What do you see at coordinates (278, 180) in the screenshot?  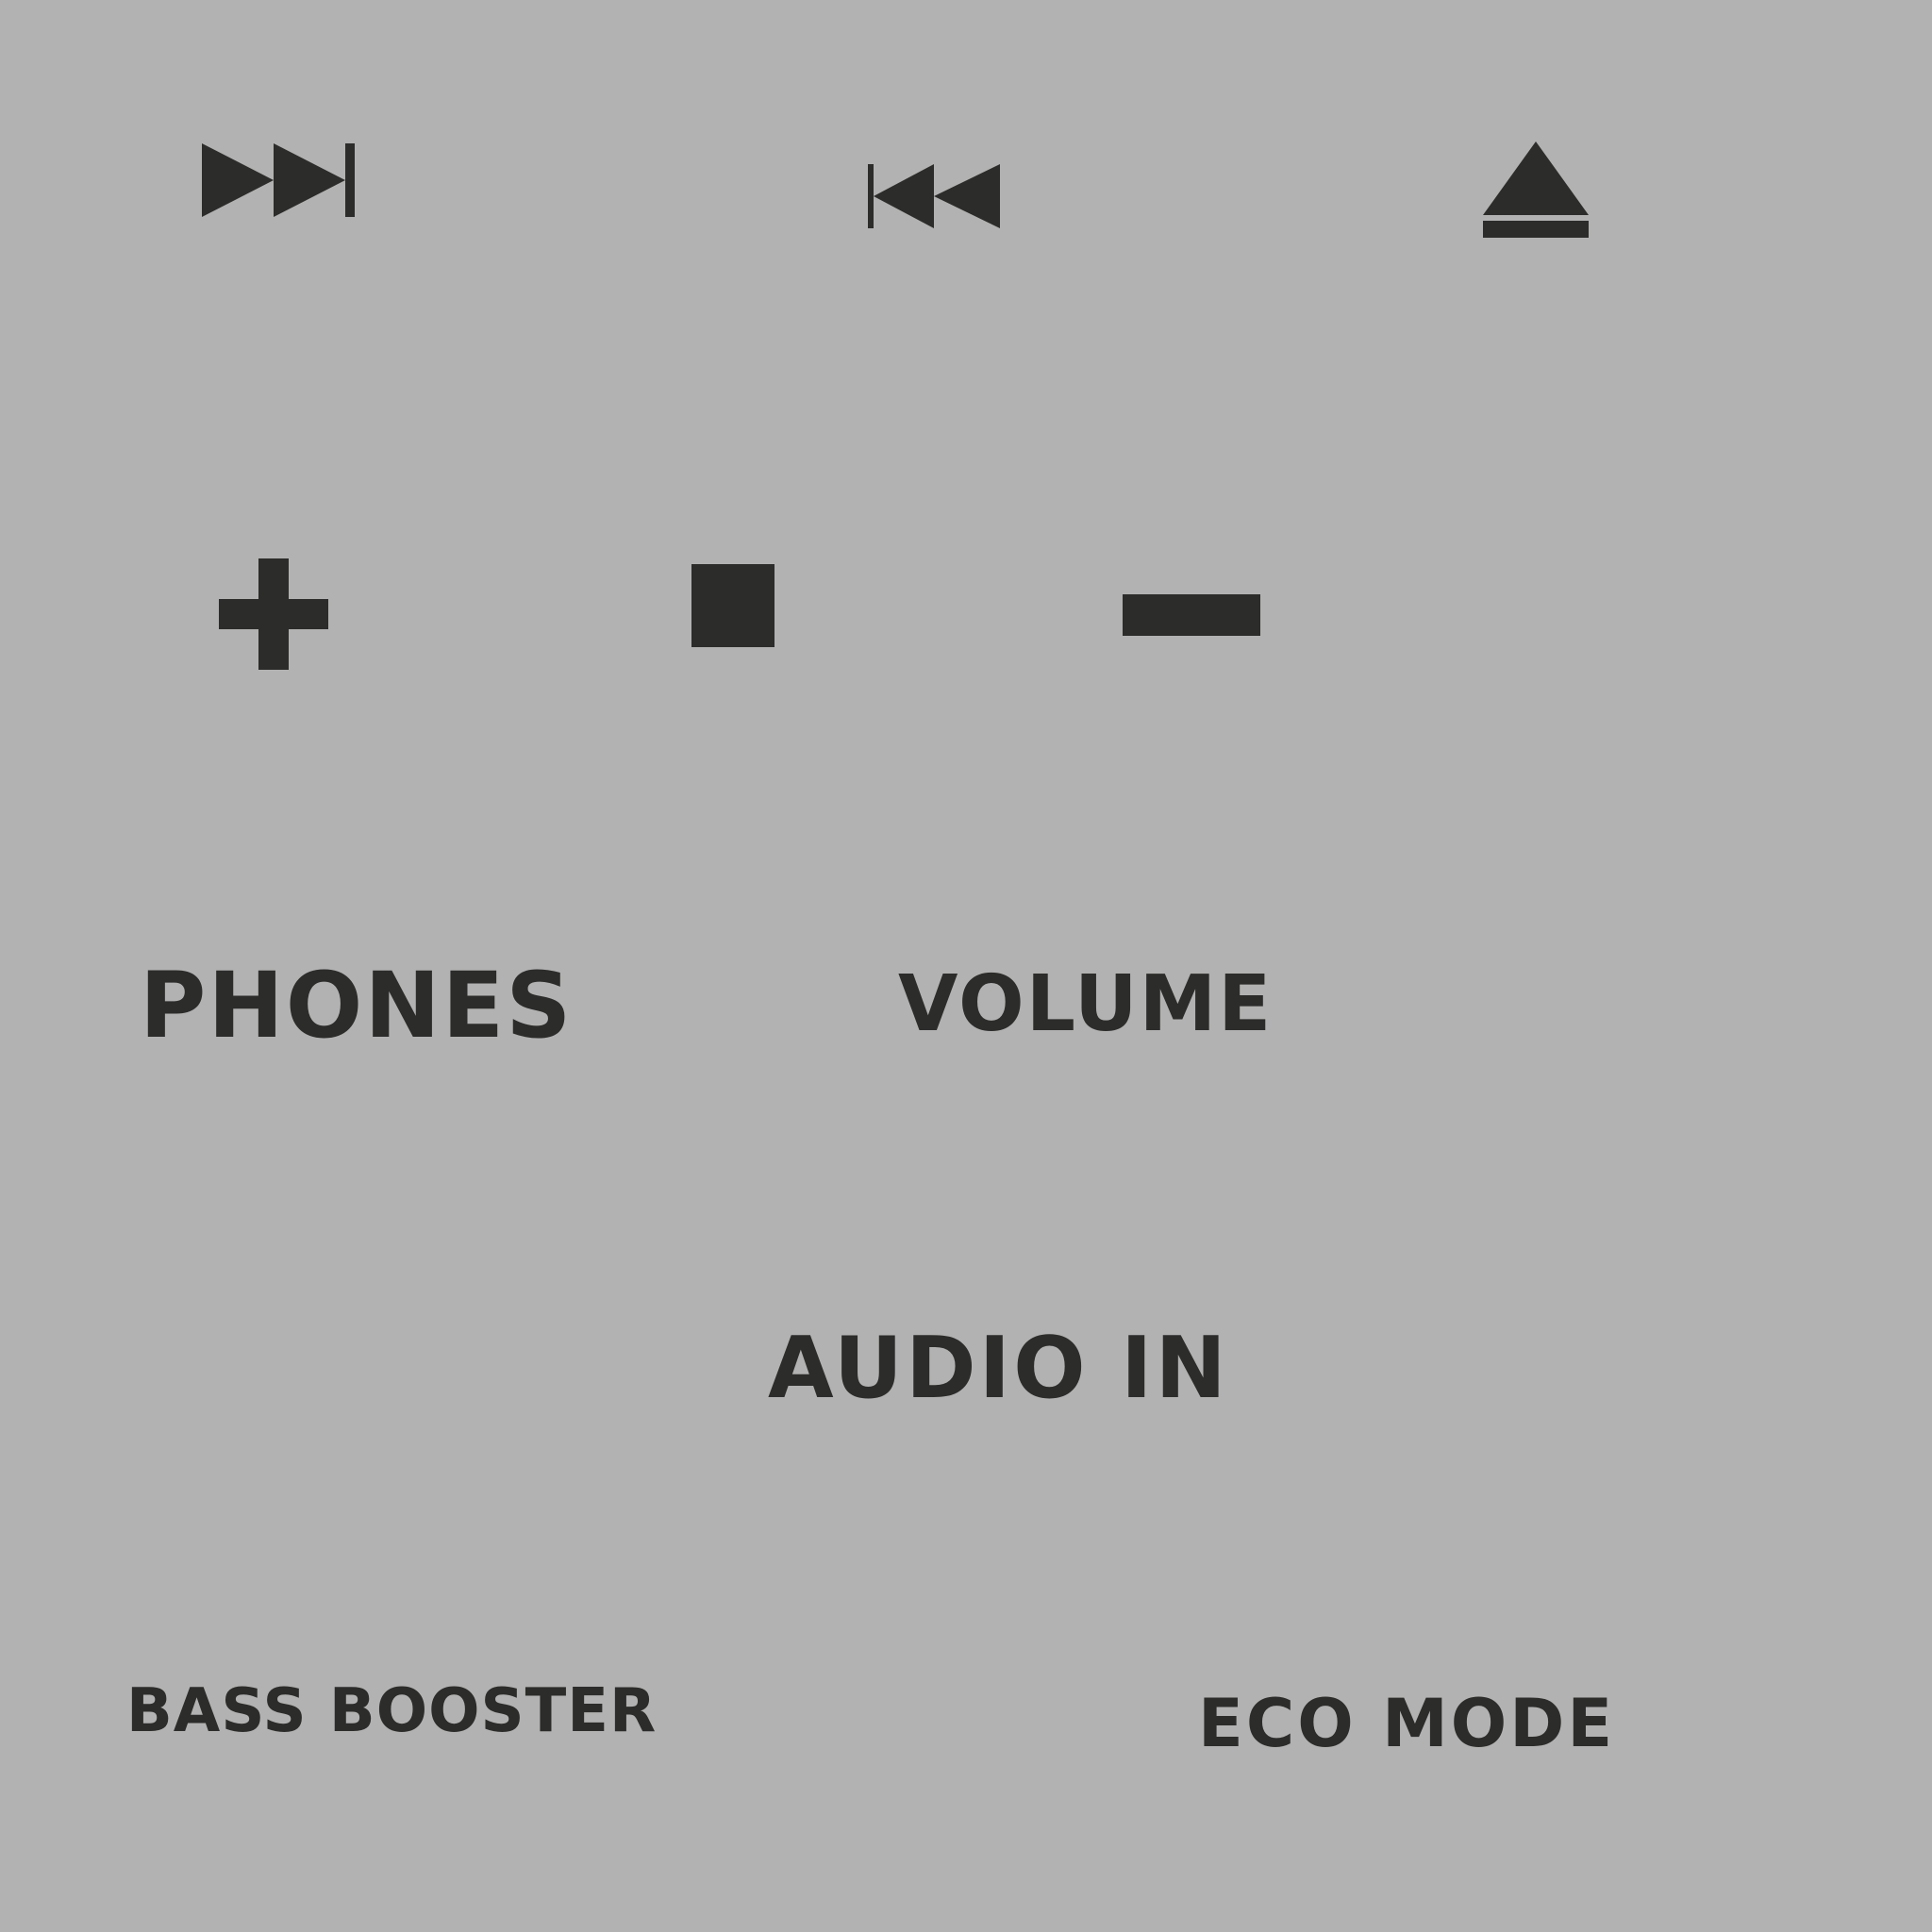 I see `skip-next-icon` at bounding box center [278, 180].